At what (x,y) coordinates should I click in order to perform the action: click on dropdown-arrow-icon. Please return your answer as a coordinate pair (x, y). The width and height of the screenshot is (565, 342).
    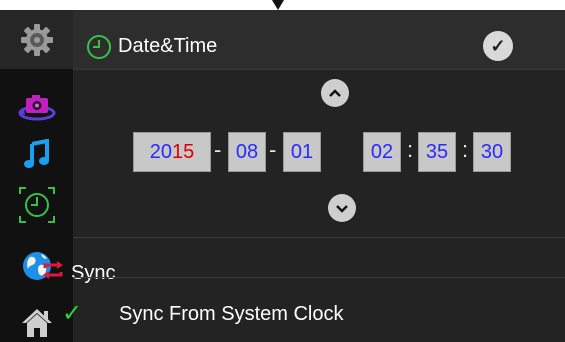
    Looking at the image, I should click on (278, 5).